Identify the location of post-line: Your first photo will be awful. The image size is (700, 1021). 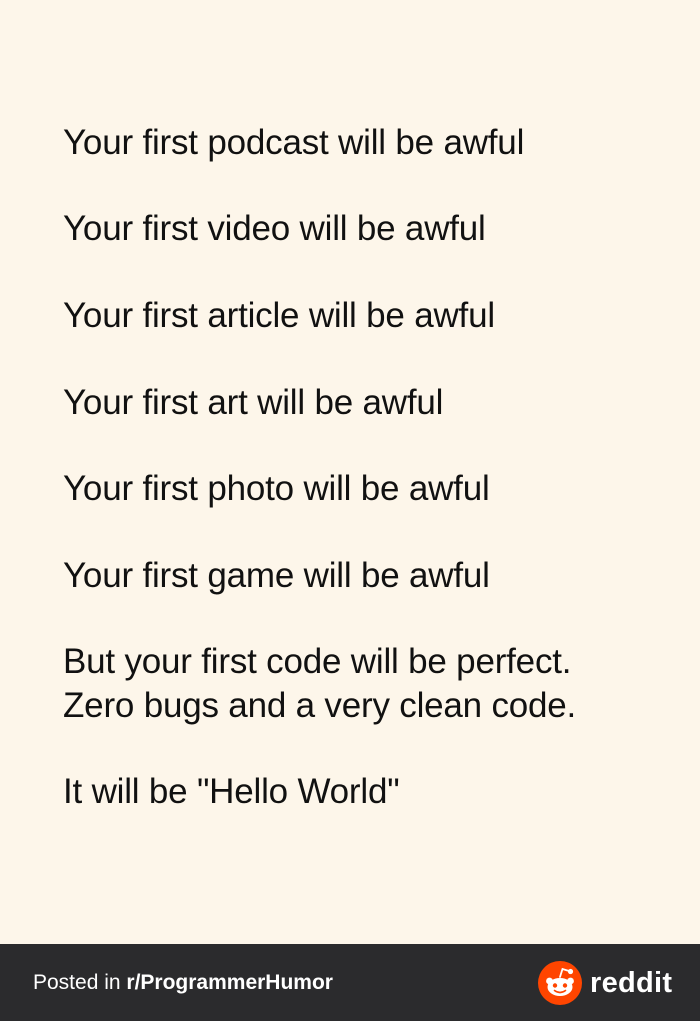
(276, 488).